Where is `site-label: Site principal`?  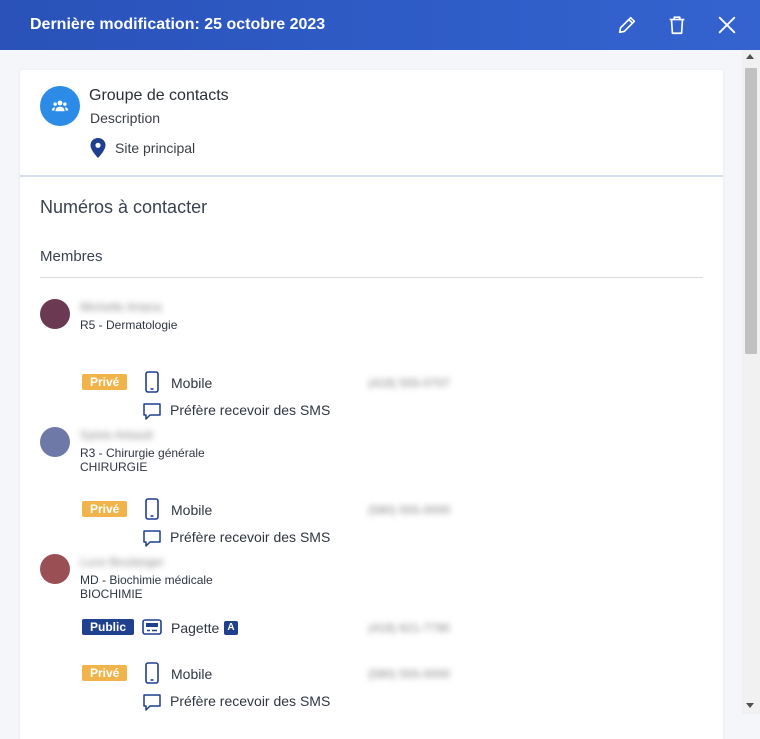
site-label: Site principal is located at coordinates (155, 148).